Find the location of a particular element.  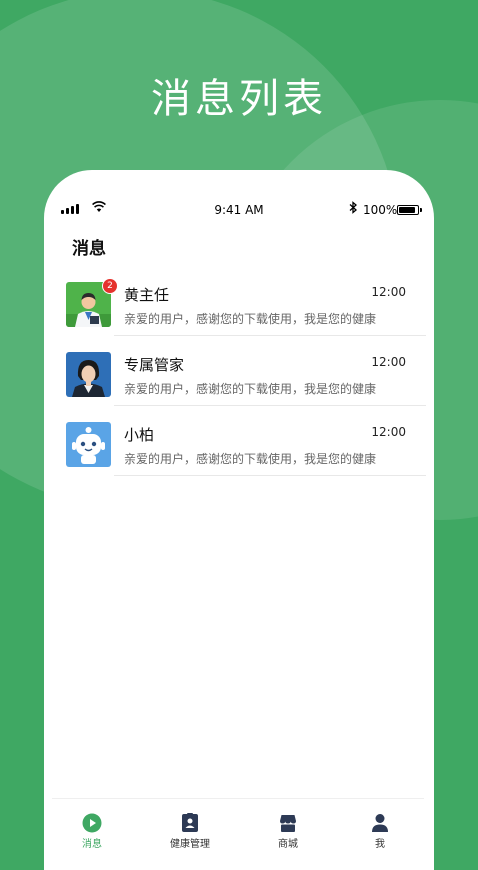

message-row-xiaobai: 小柏 12:00 亲爱的用户，感谢您的下载使用，我是您的健康 is located at coordinates (239, 441).